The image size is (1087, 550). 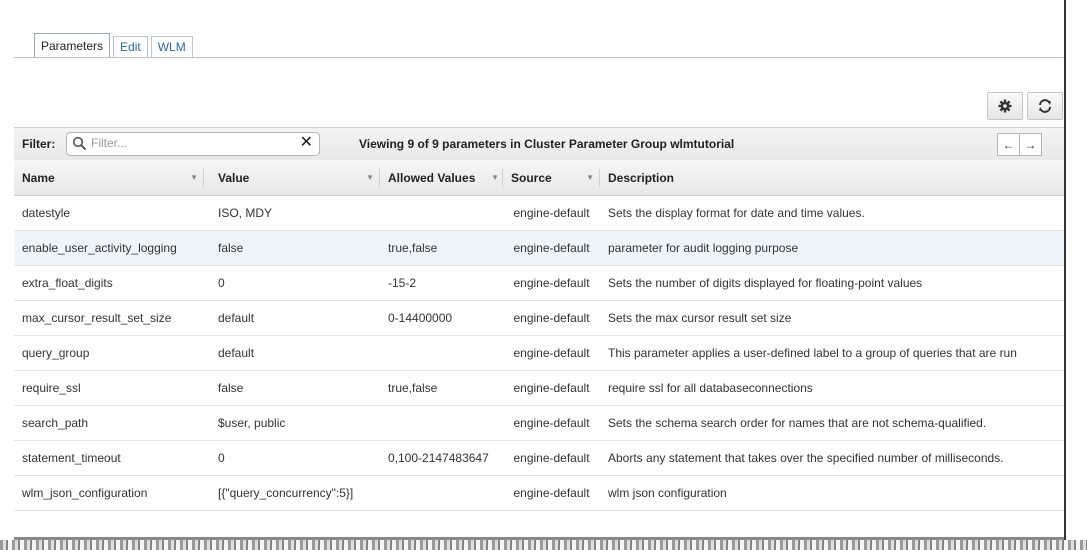 What do you see at coordinates (832, 388) in the screenshot?
I see `cell-description: require ssl for all databaseconnections` at bounding box center [832, 388].